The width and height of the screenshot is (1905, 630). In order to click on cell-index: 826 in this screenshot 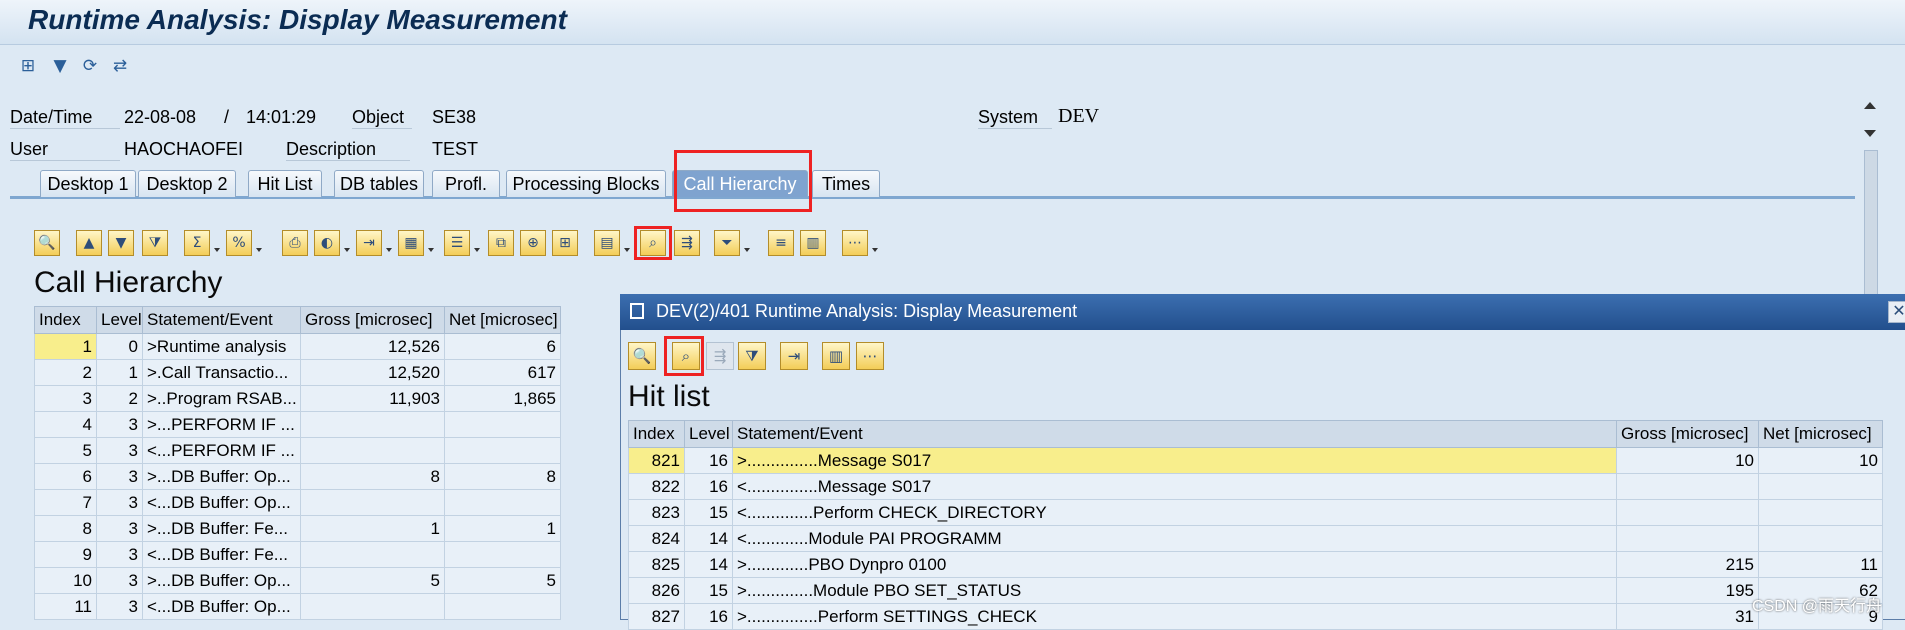, I will do `click(656, 590)`.